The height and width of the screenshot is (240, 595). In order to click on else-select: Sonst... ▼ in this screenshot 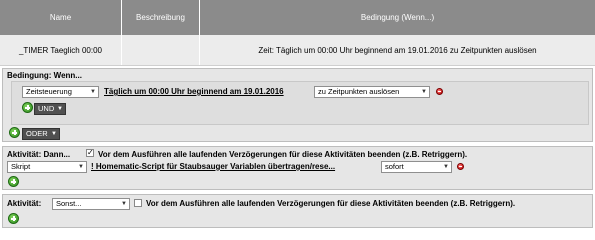, I will do `click(91, 204)`.